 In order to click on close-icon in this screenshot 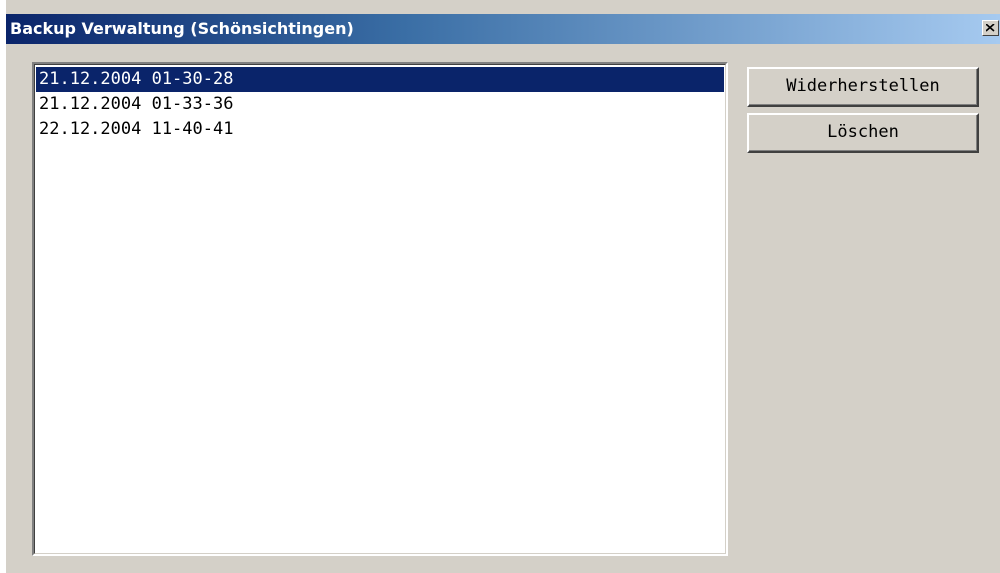, I will do `click(990, 28)`.